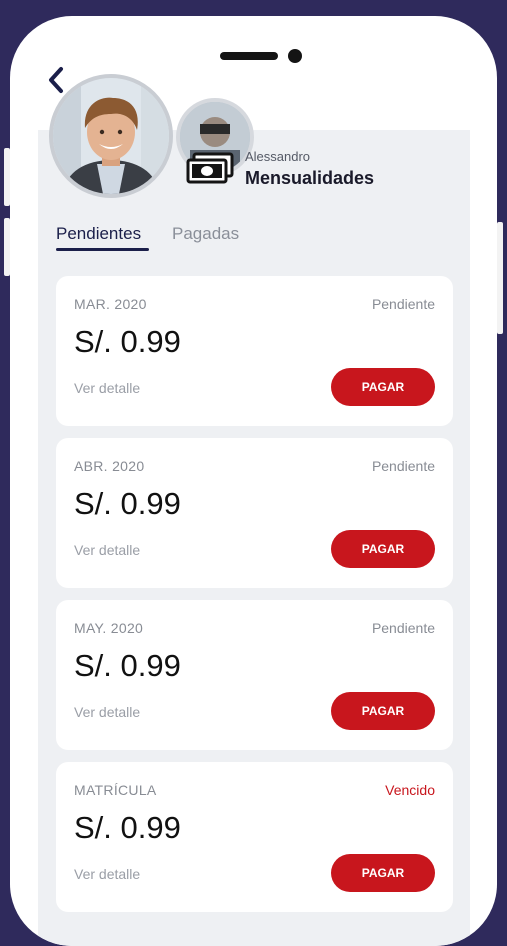 The image size is (507, 946). What do you see at coordinates (110, 304) in the screenshot?
I see `card-period: MAR. 2020` at bounding box center [110, 304].